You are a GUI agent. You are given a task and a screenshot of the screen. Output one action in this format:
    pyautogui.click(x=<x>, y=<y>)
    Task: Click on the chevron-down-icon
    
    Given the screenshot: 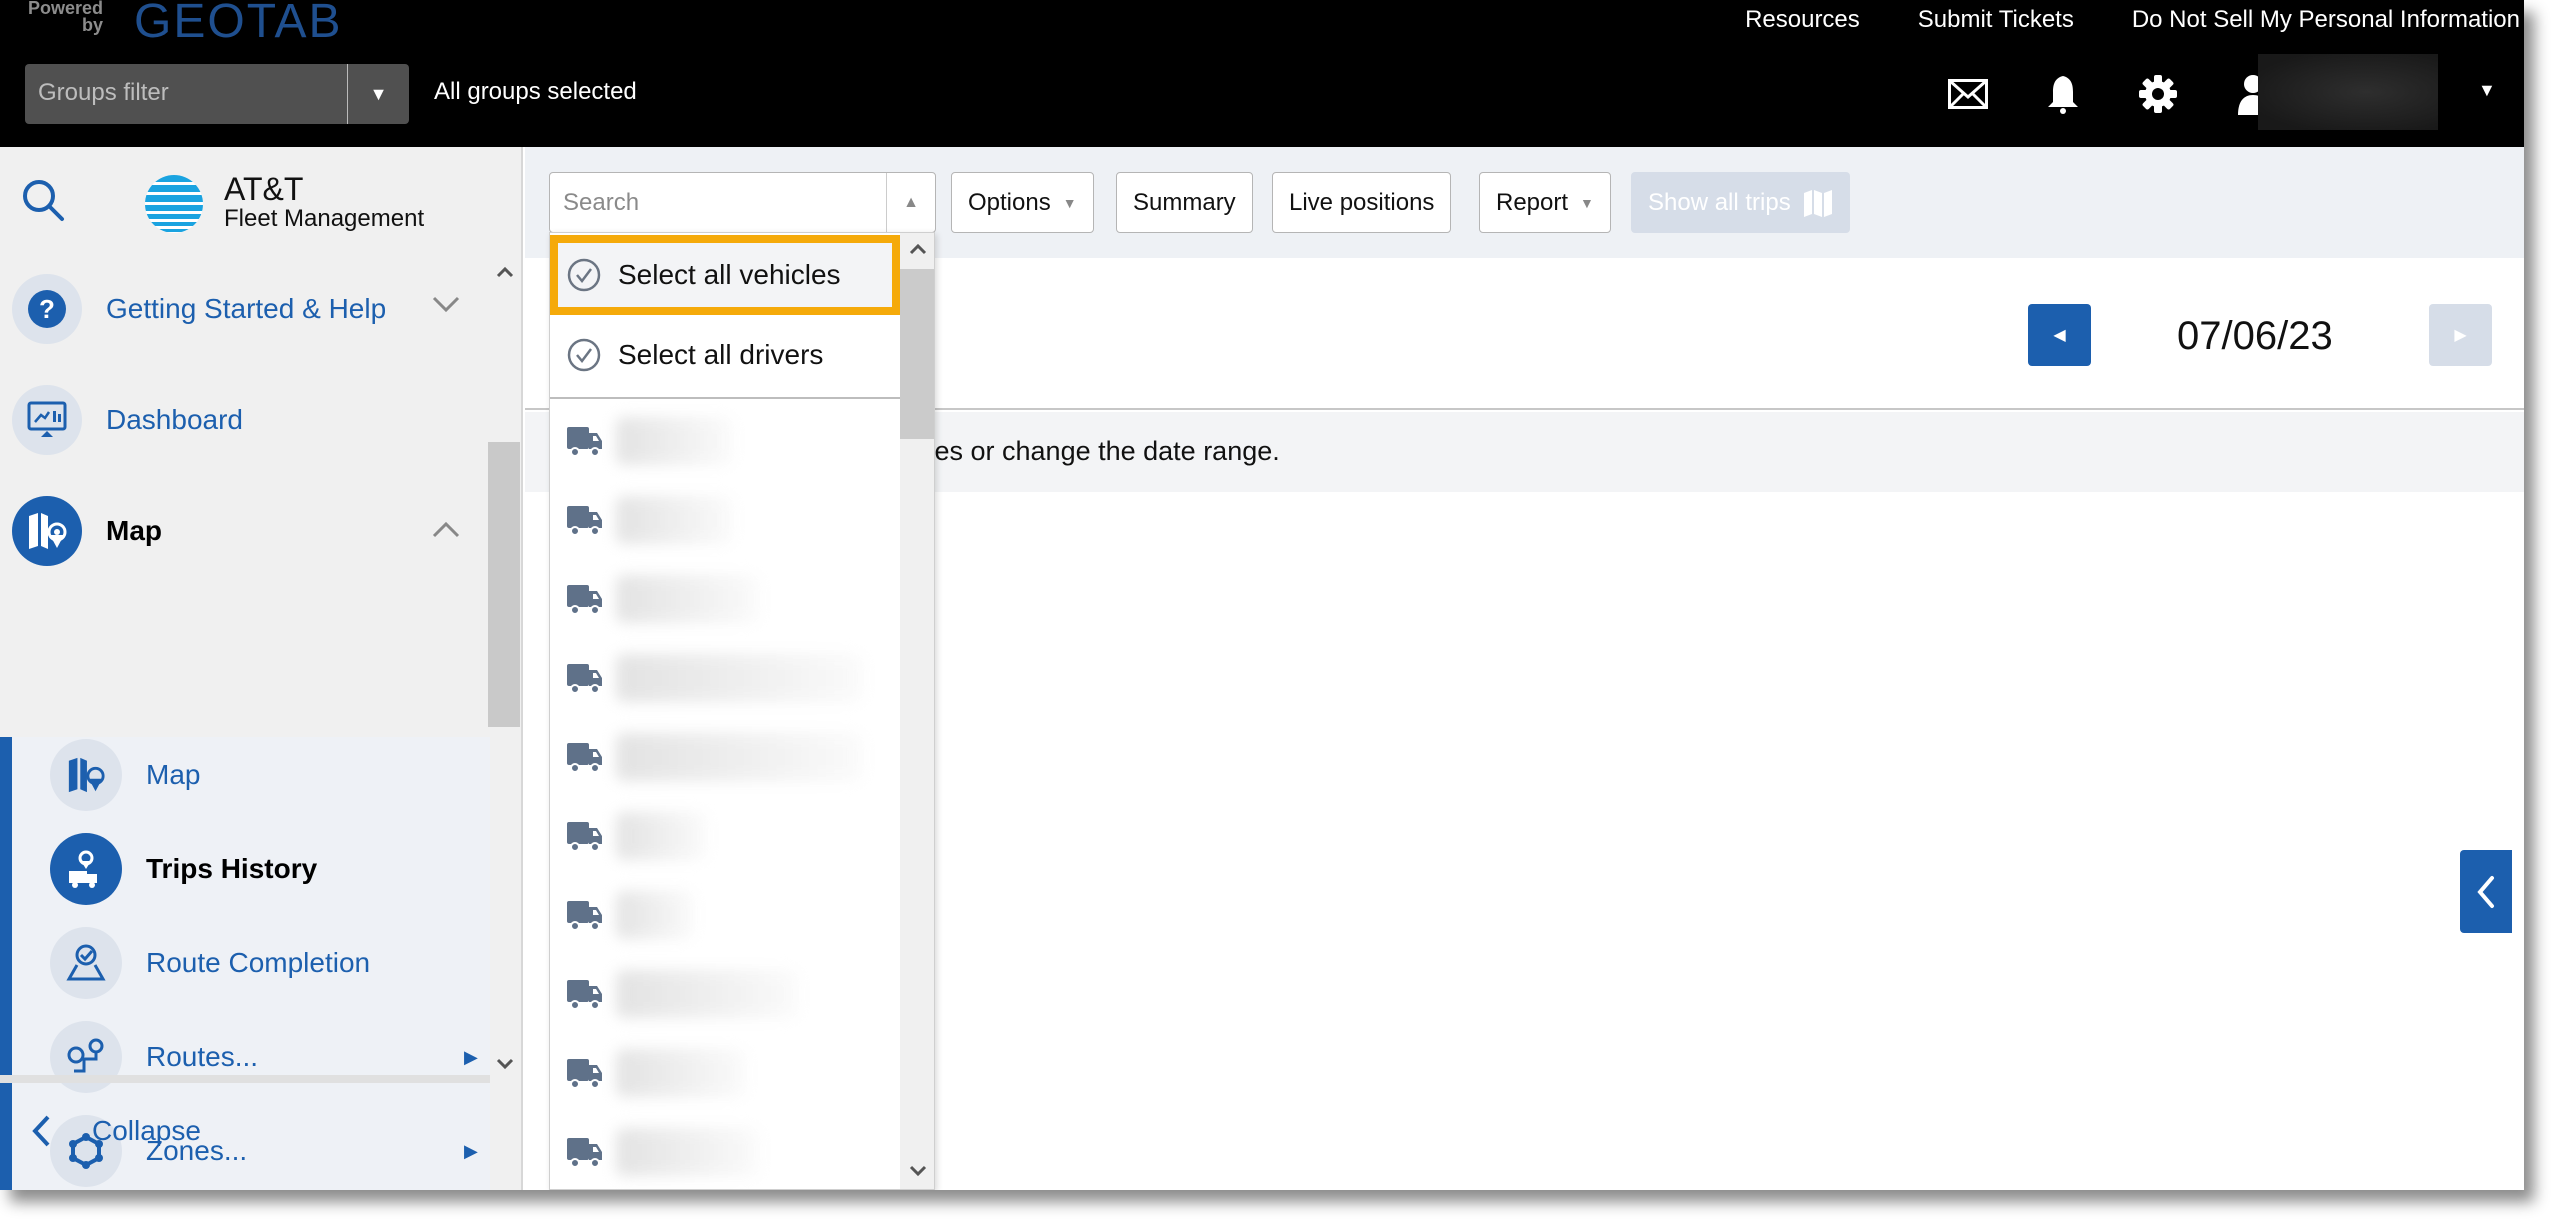 What is the action you would take?
    pyautogui.click(x=446, y=305)
    